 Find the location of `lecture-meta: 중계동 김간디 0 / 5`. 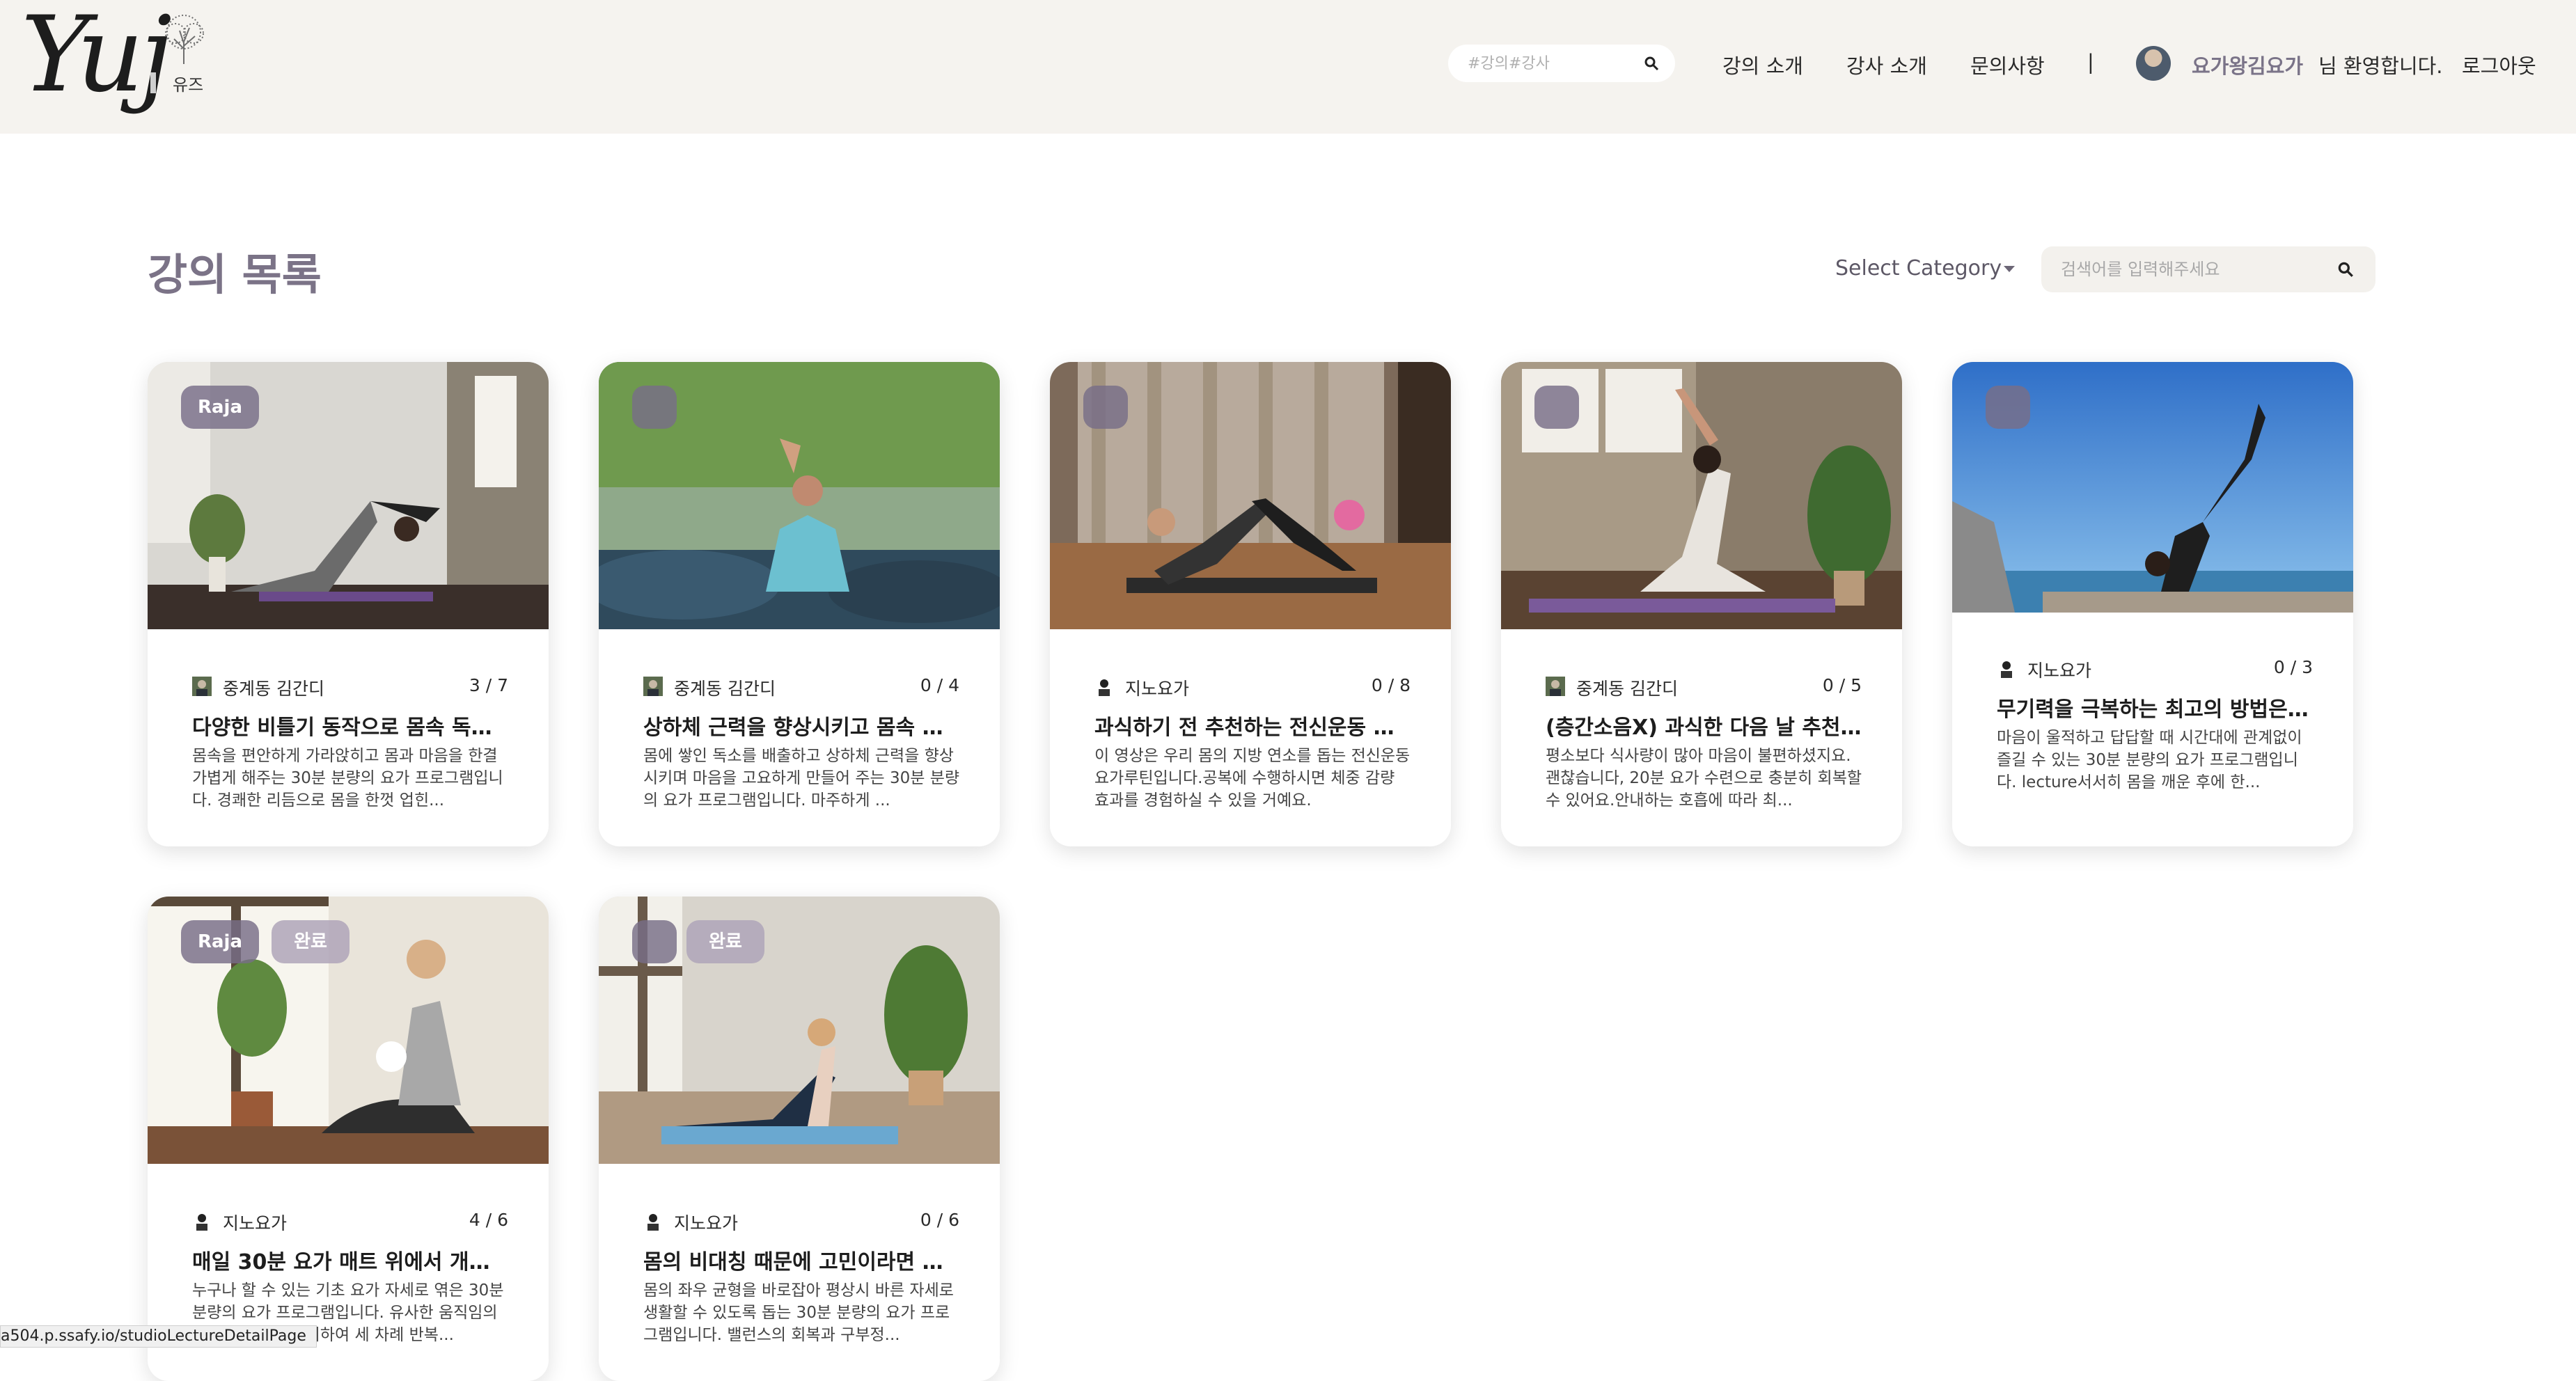

lecture-meta: 중계동 김간디 0 / 5 is located at coordinates (1704, 686).